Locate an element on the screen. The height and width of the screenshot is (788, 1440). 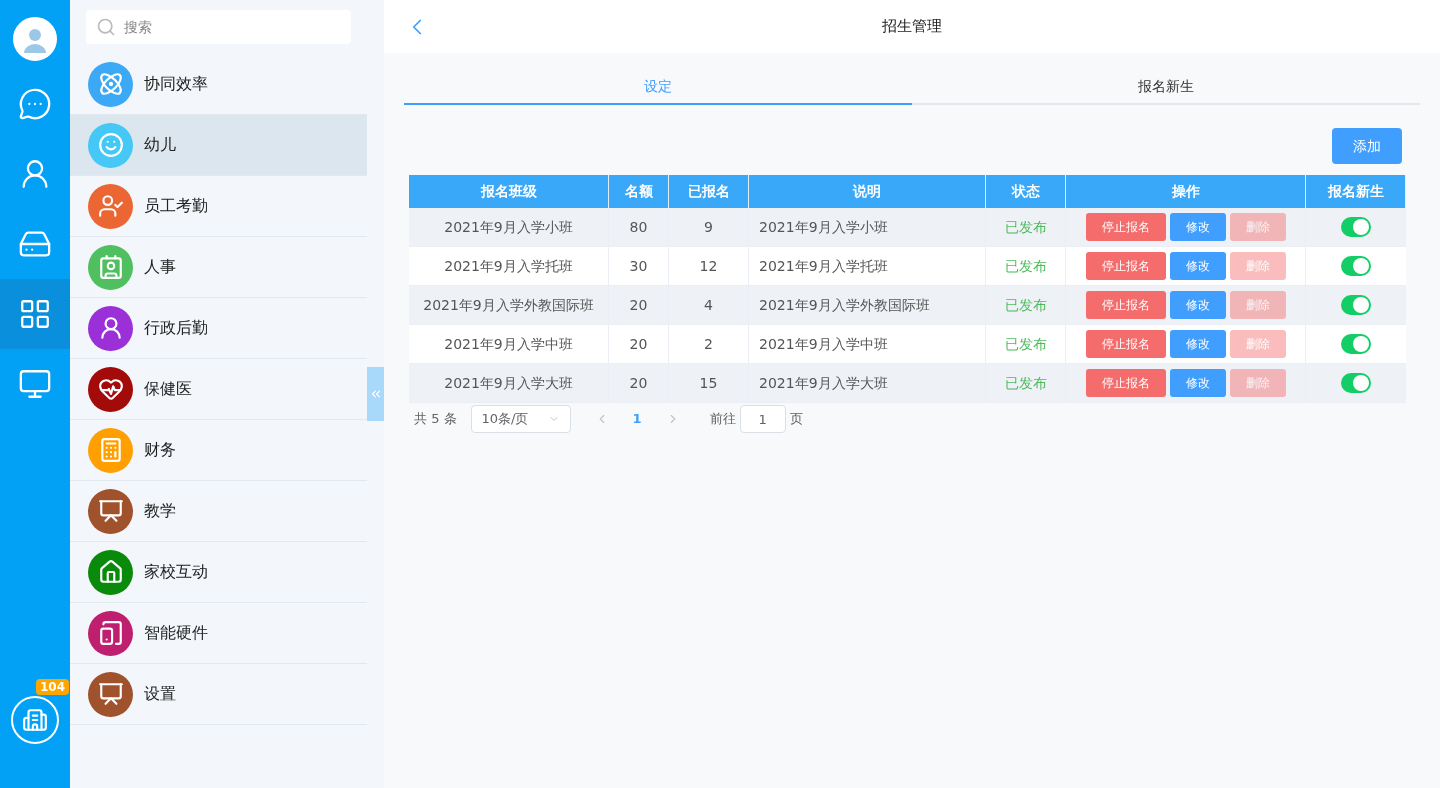
table-cell: 30 is located at coordinates (639, 266).